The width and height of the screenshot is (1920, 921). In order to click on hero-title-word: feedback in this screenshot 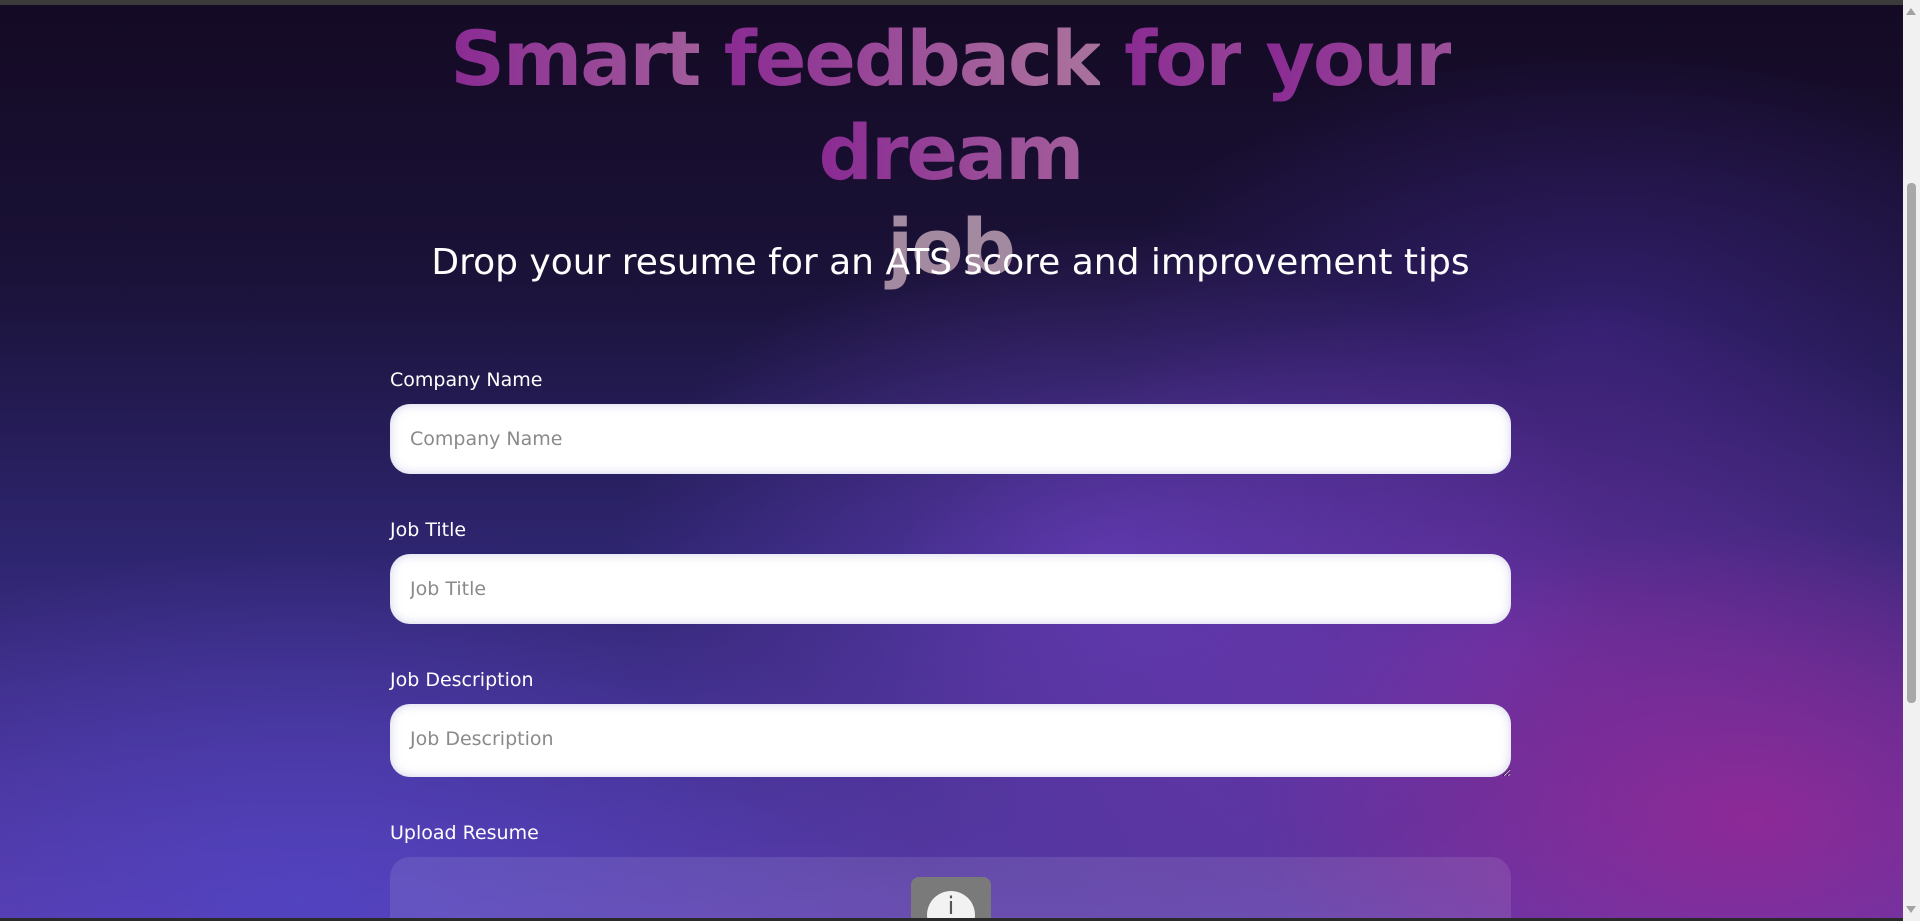, I will do `click(912, 58)`.